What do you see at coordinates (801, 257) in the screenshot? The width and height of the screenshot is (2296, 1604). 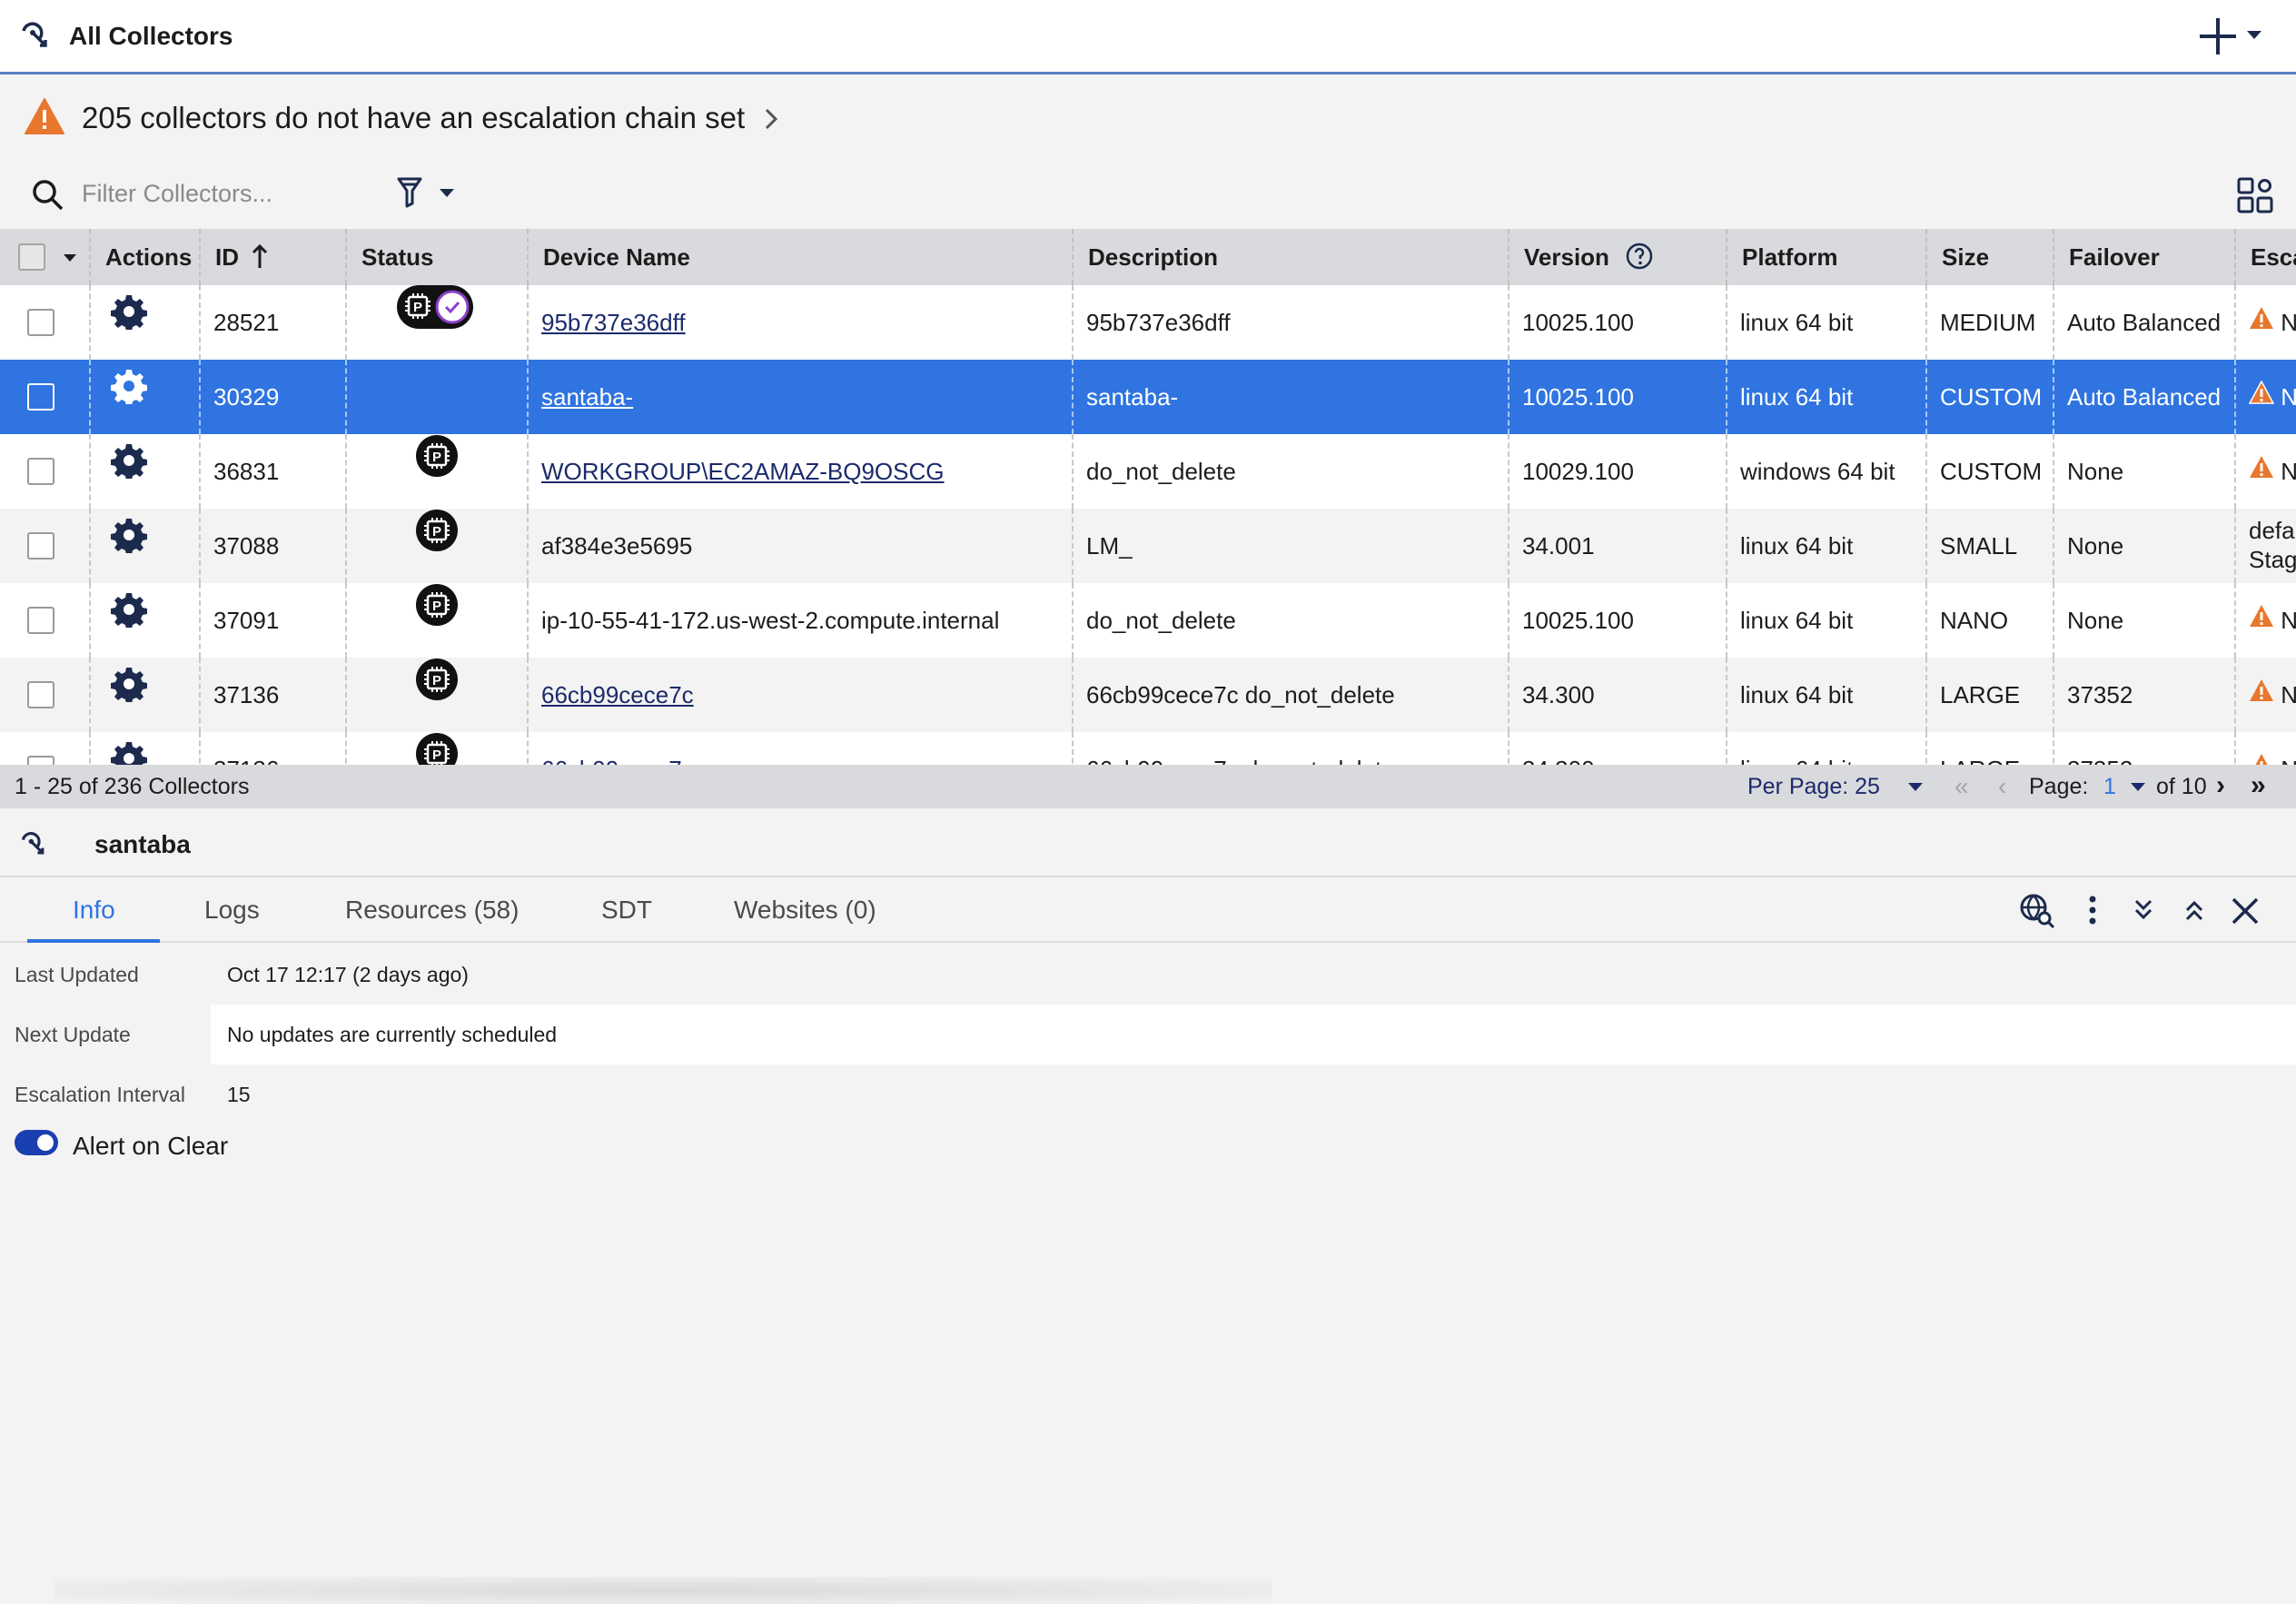 I see `col-device-name: Device Name` at bounding box center [801, 257].